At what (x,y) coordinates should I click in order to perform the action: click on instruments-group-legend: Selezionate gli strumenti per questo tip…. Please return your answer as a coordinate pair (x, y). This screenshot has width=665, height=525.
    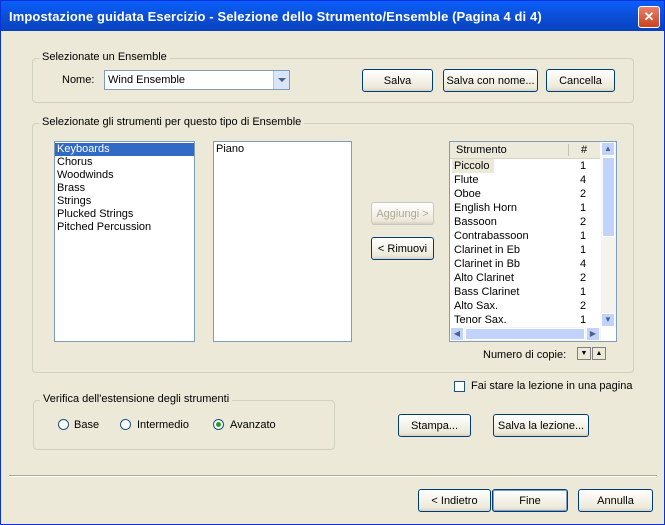
    Looking at the image, I should click on (172, 122).